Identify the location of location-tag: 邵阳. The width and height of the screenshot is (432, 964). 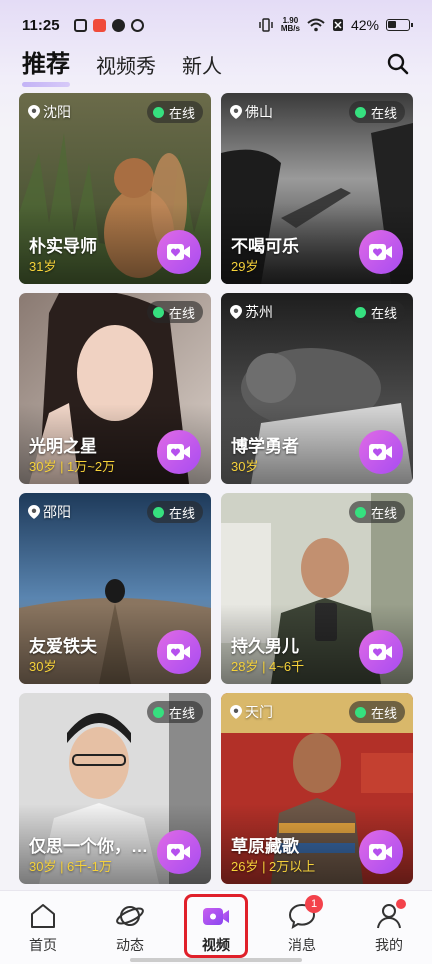
(49, 512).